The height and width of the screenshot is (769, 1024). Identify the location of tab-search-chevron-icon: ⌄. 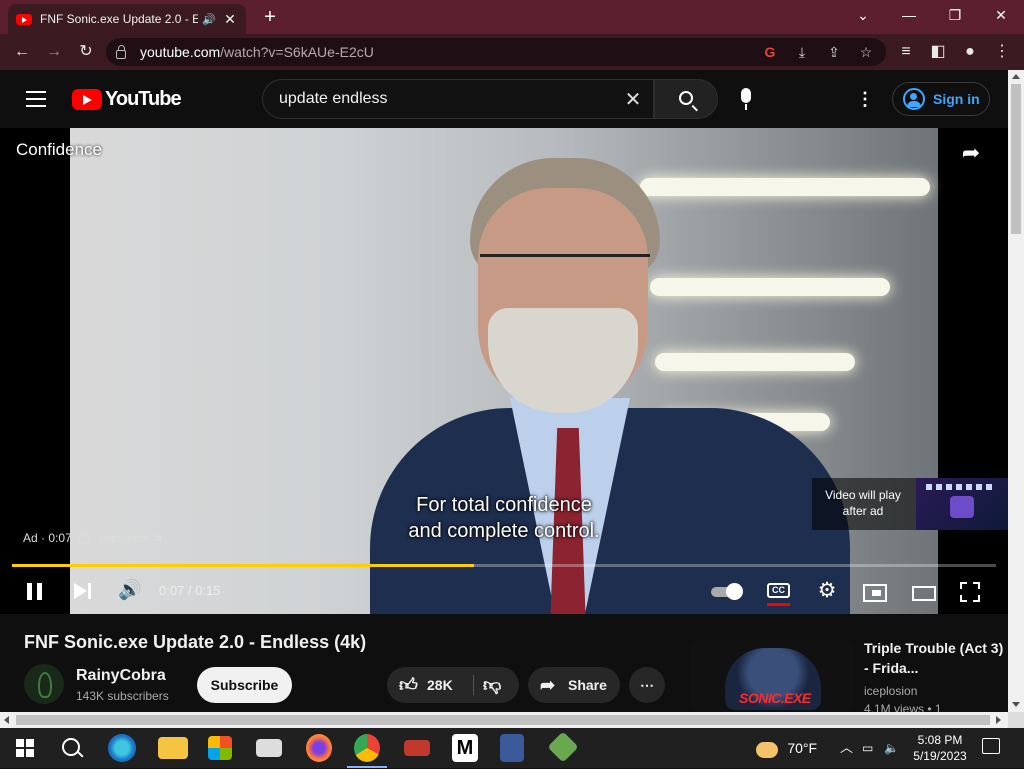
(863, 15).